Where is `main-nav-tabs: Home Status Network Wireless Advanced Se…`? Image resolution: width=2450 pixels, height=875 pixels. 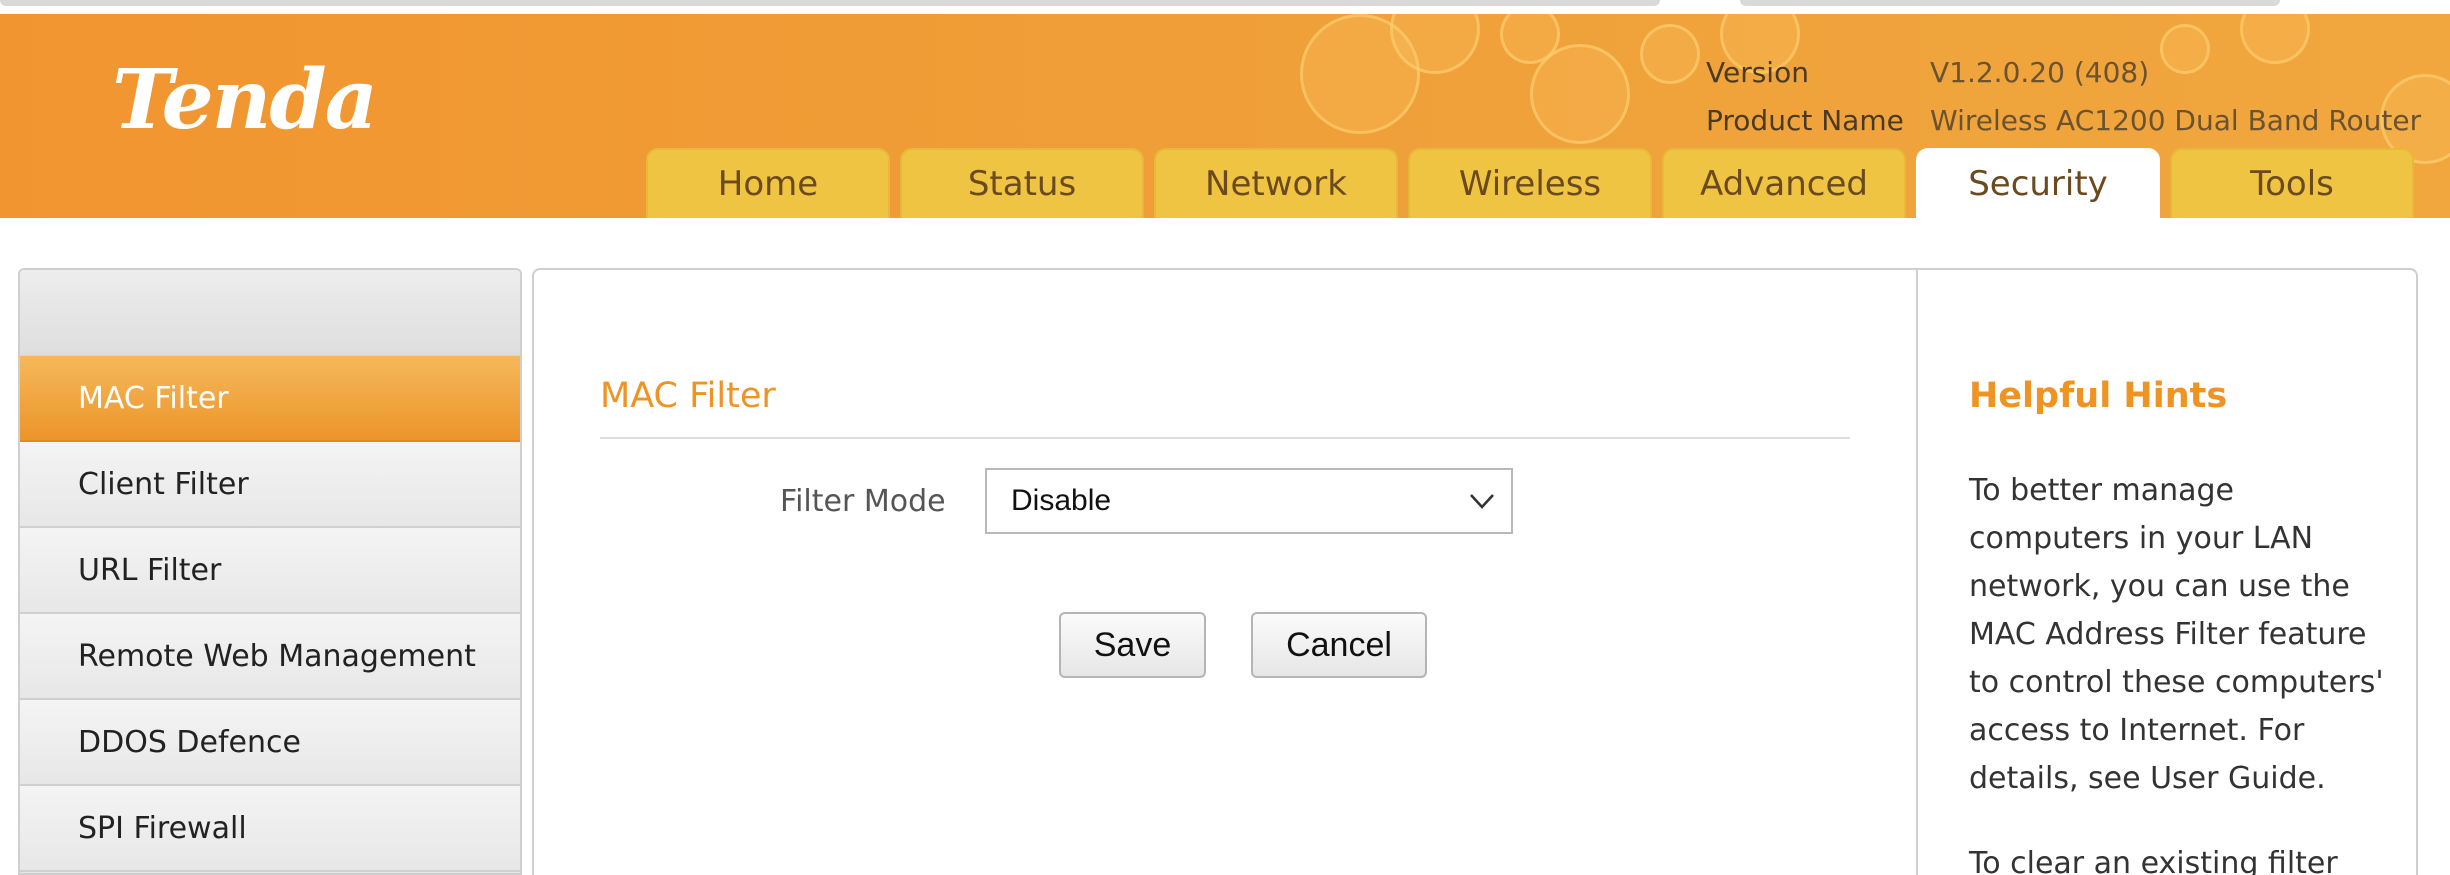 main-nav-tabs: Home Status Network Wireless Advanced Se… is located at coordinates (1530, 183).